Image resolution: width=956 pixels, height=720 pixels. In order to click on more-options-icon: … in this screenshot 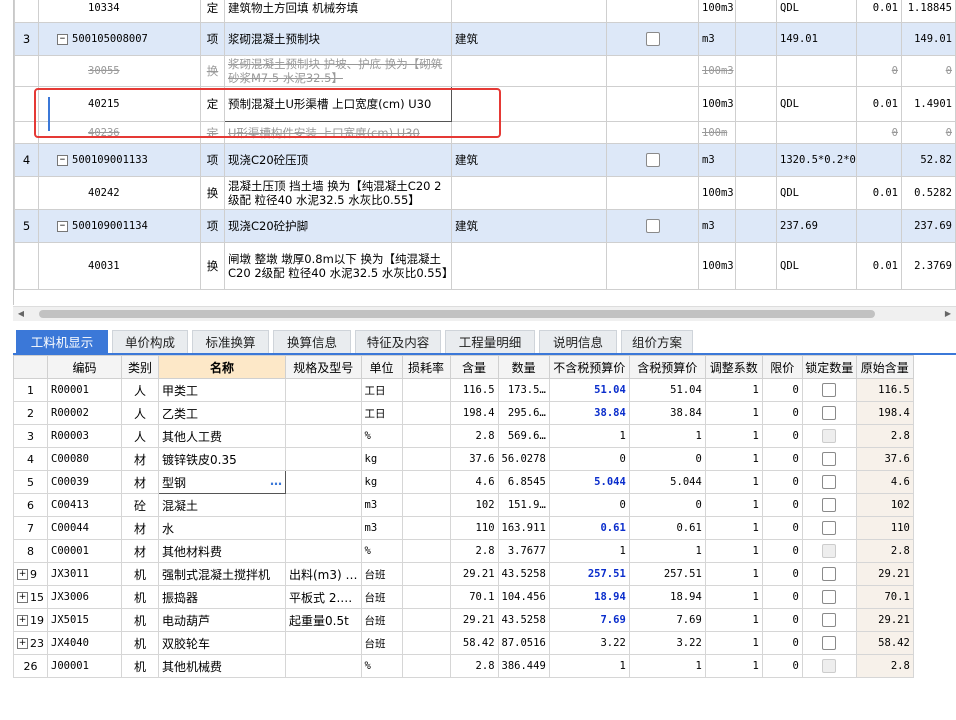, I will do `click(276, 481)`.